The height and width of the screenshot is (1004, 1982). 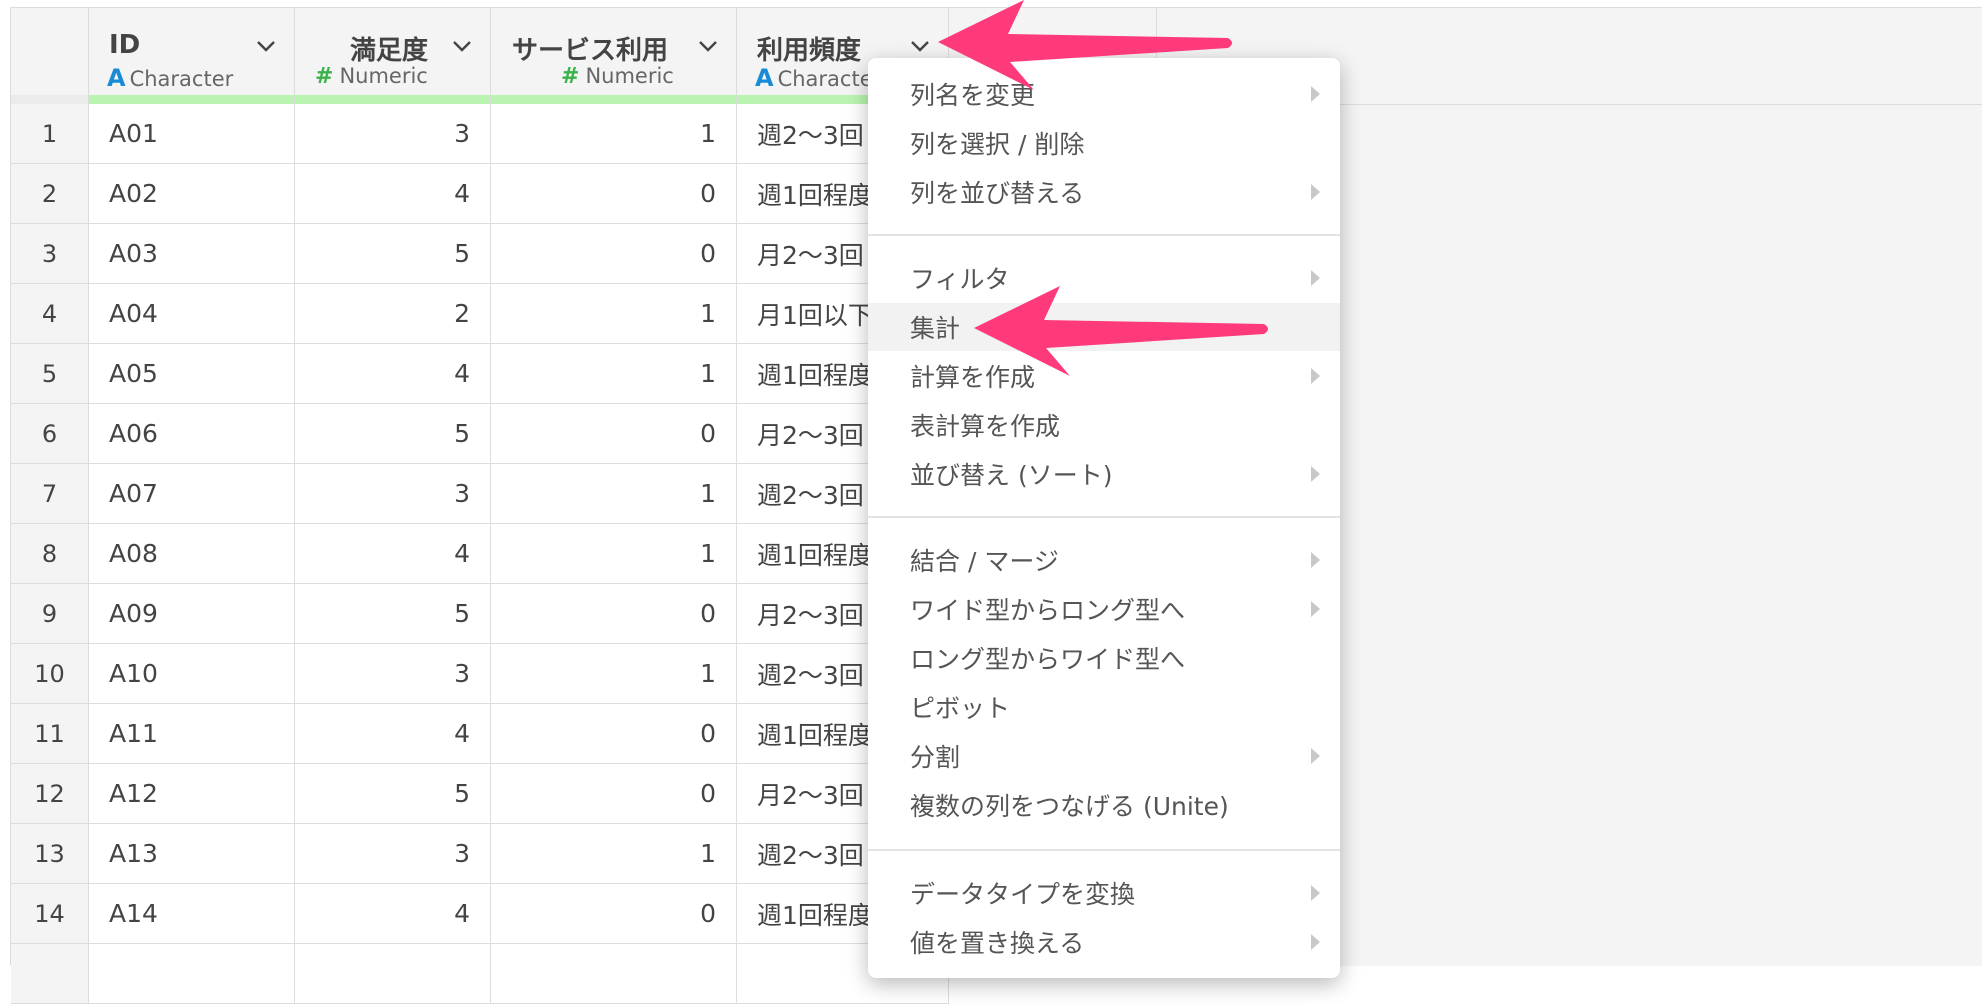 I want to click on row-number: 11, so click(x=50, y=734).